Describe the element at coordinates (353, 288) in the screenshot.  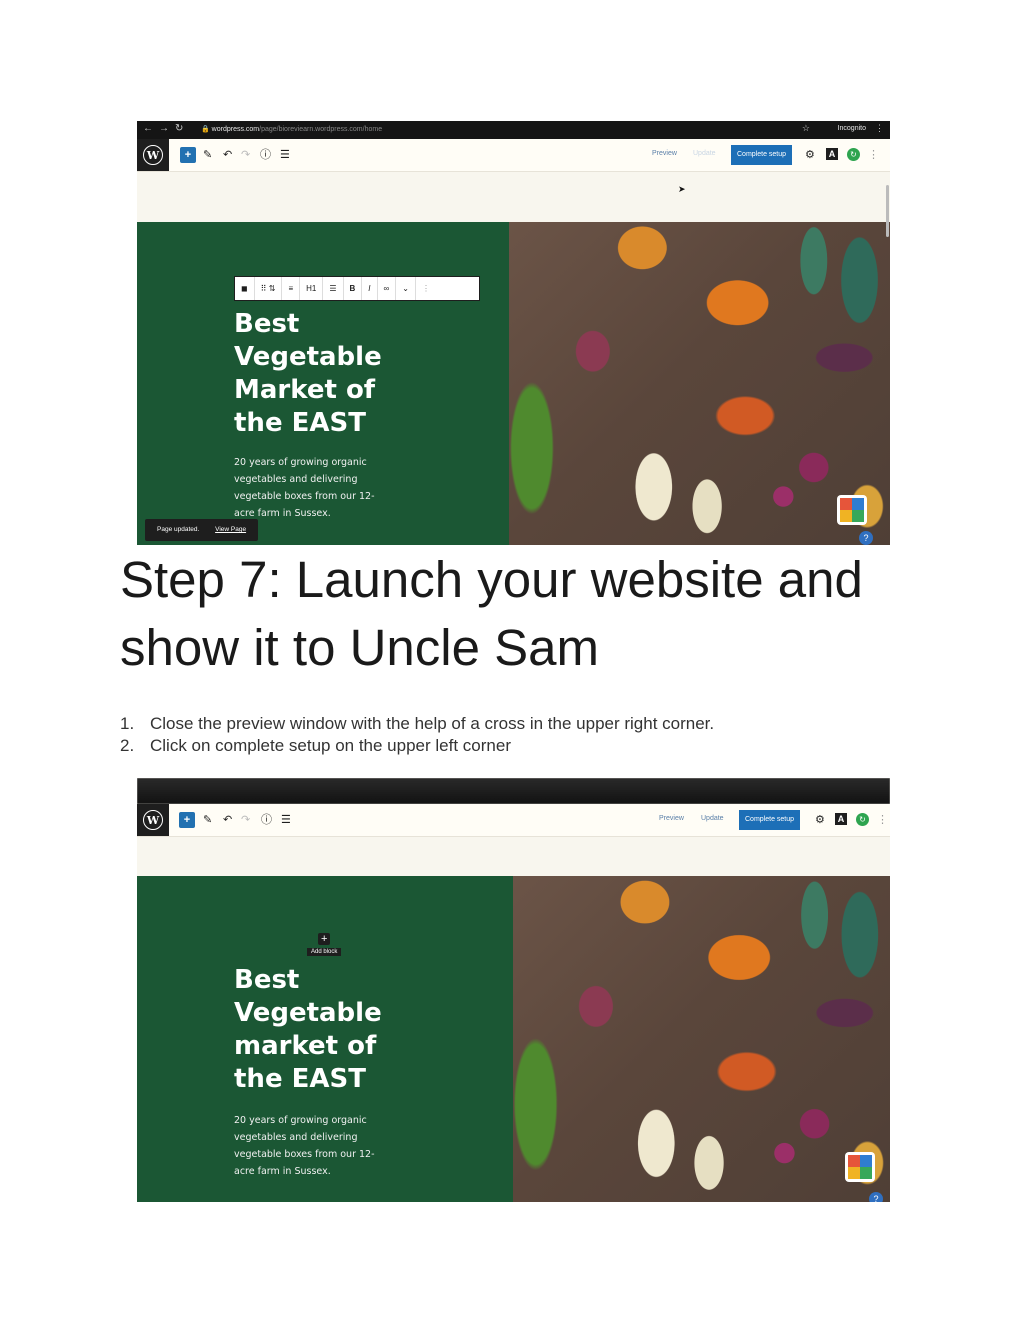
I see `bold-button: B` at that location.